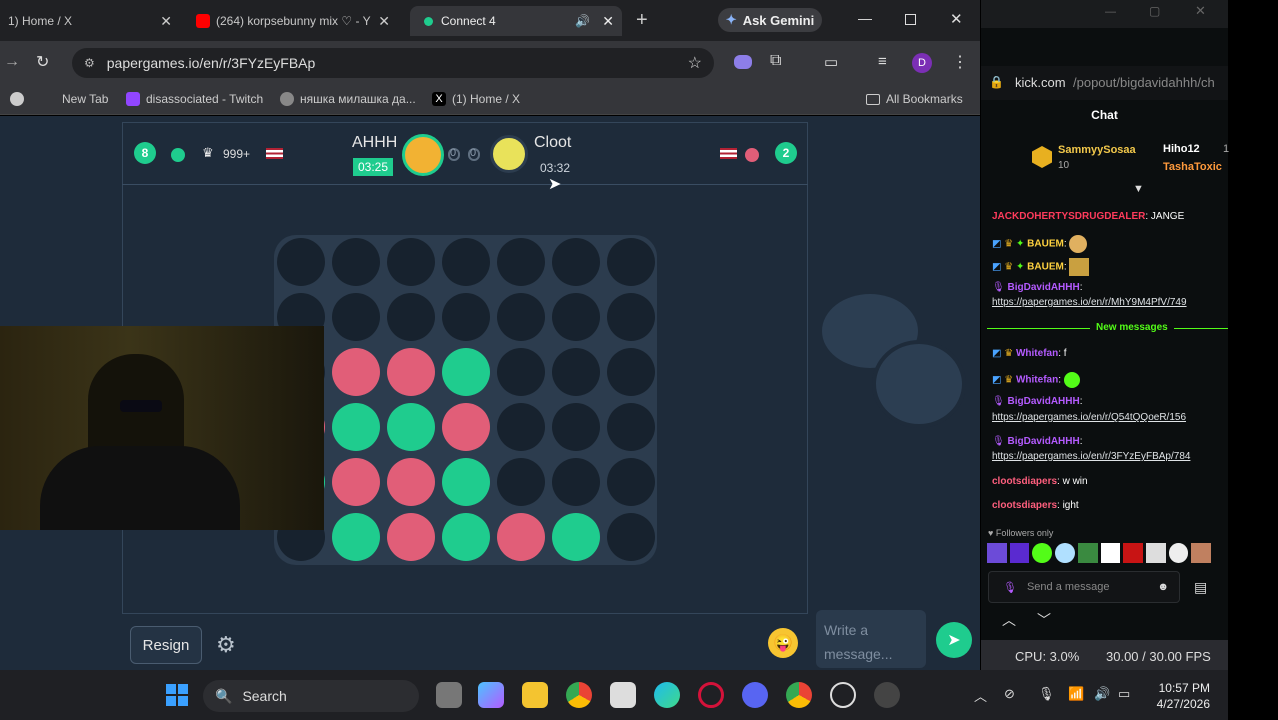  Describe the element at coordinates (887, 695) in the screenshot. I see `obs-icon` at that location.